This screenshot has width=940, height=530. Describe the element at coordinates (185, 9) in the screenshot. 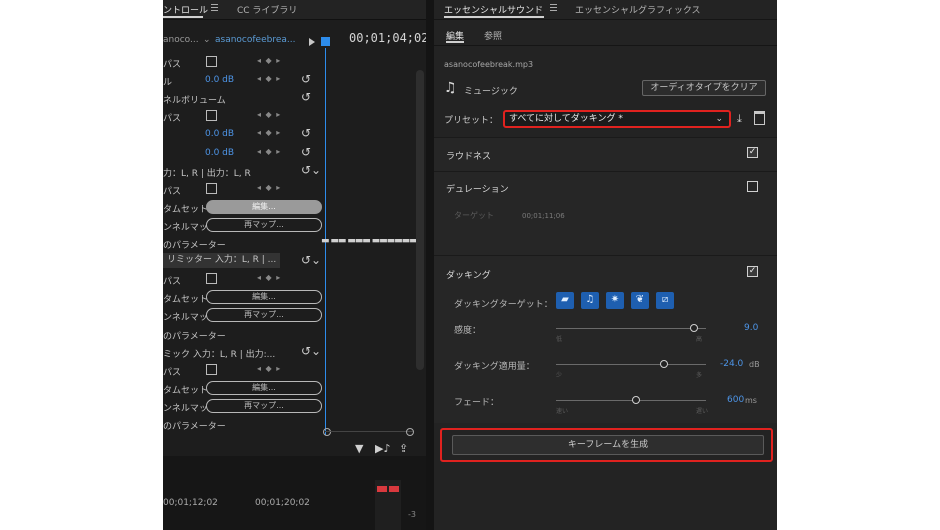

I see `tab-effect-controls: ントロール` at that location.